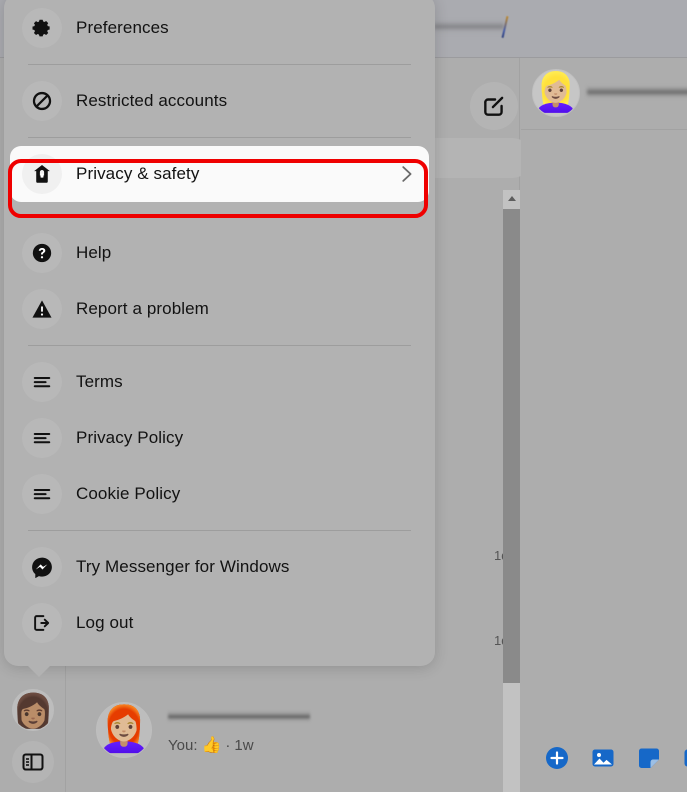 Image resolution: width=687 pixels, height=792 pixels. What do you see at coordinates (219, 253) in the screenshot?
I see `menu-item-help: Help` at bounding box center [219, 253].